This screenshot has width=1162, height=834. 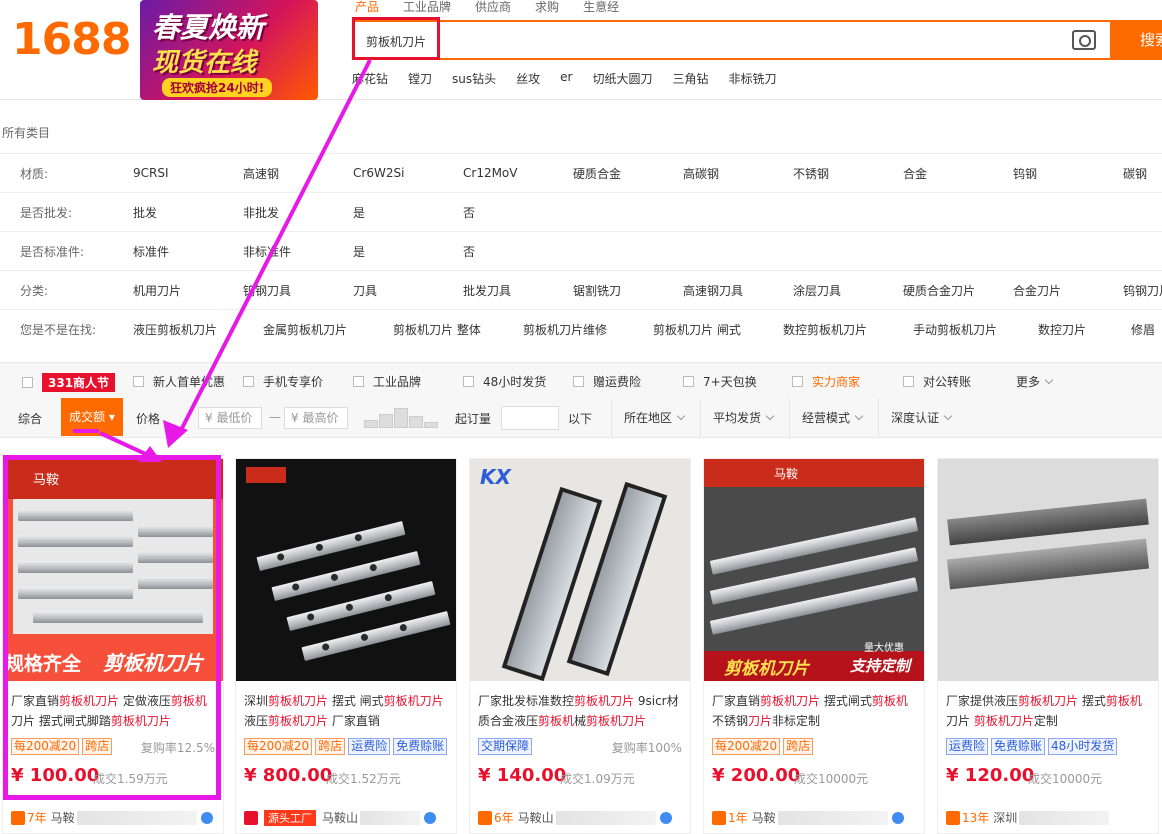 What do you see at coordinates (937, 381) in the screenshot?
I see `filter-corporate-transfer: 对公转账` at bounding box center [937, 381].